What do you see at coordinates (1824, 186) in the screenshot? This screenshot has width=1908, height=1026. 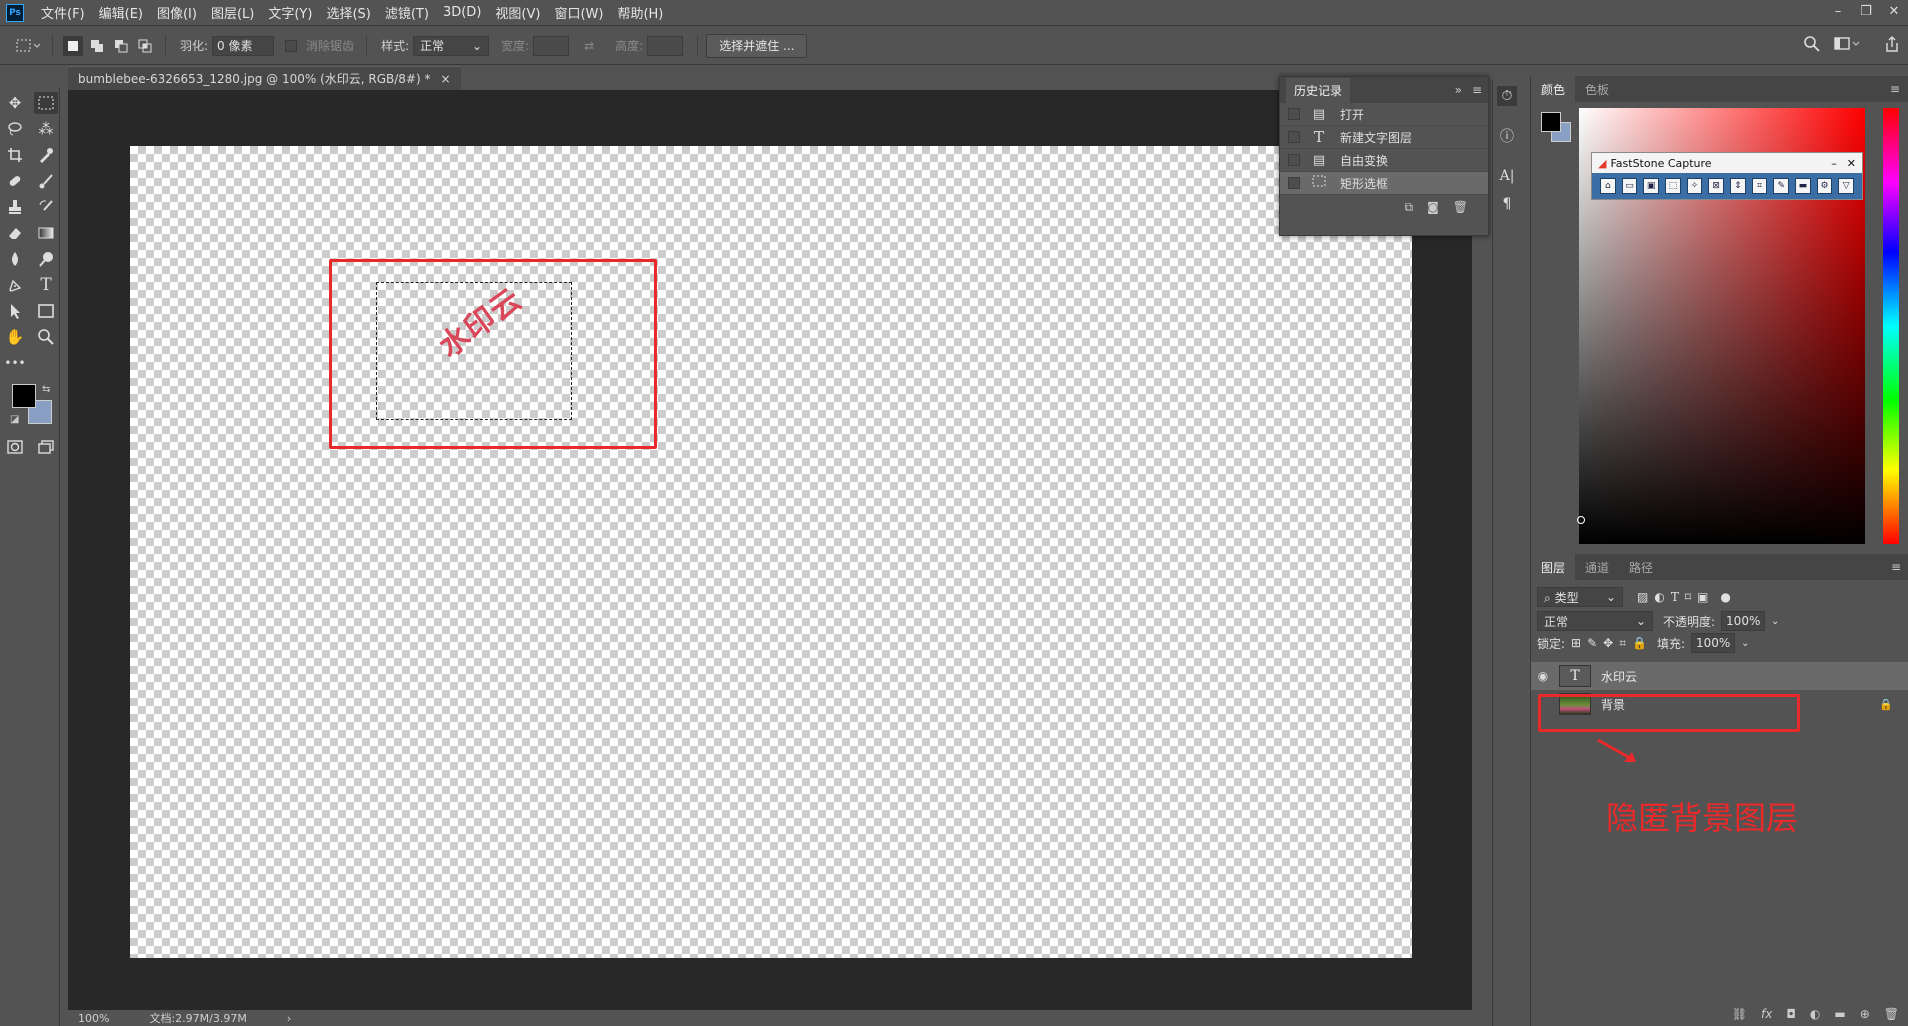 I see `settings-icon: ⚙` at bounding box center [1824, 186].